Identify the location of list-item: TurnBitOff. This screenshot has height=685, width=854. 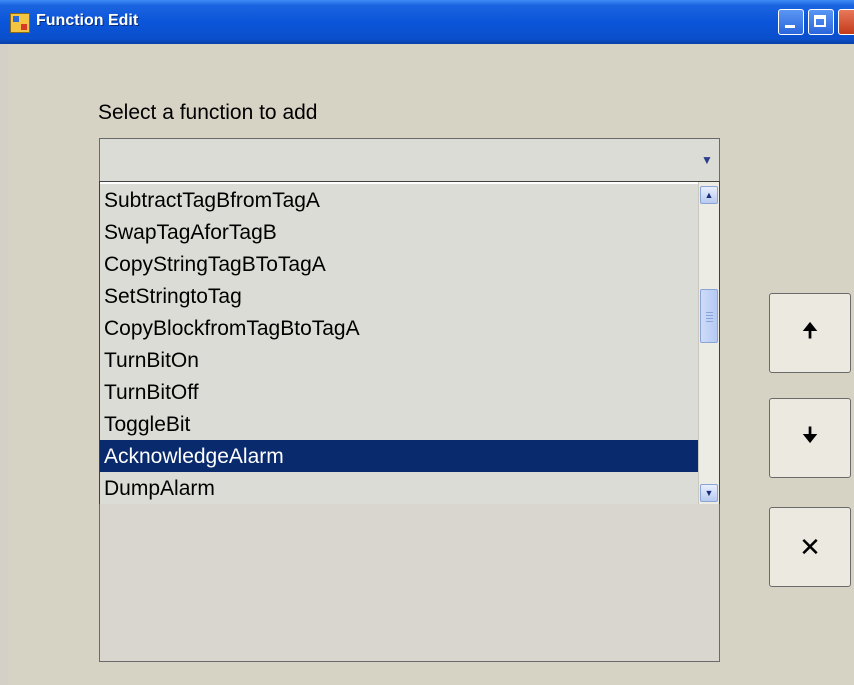
(399, 392).